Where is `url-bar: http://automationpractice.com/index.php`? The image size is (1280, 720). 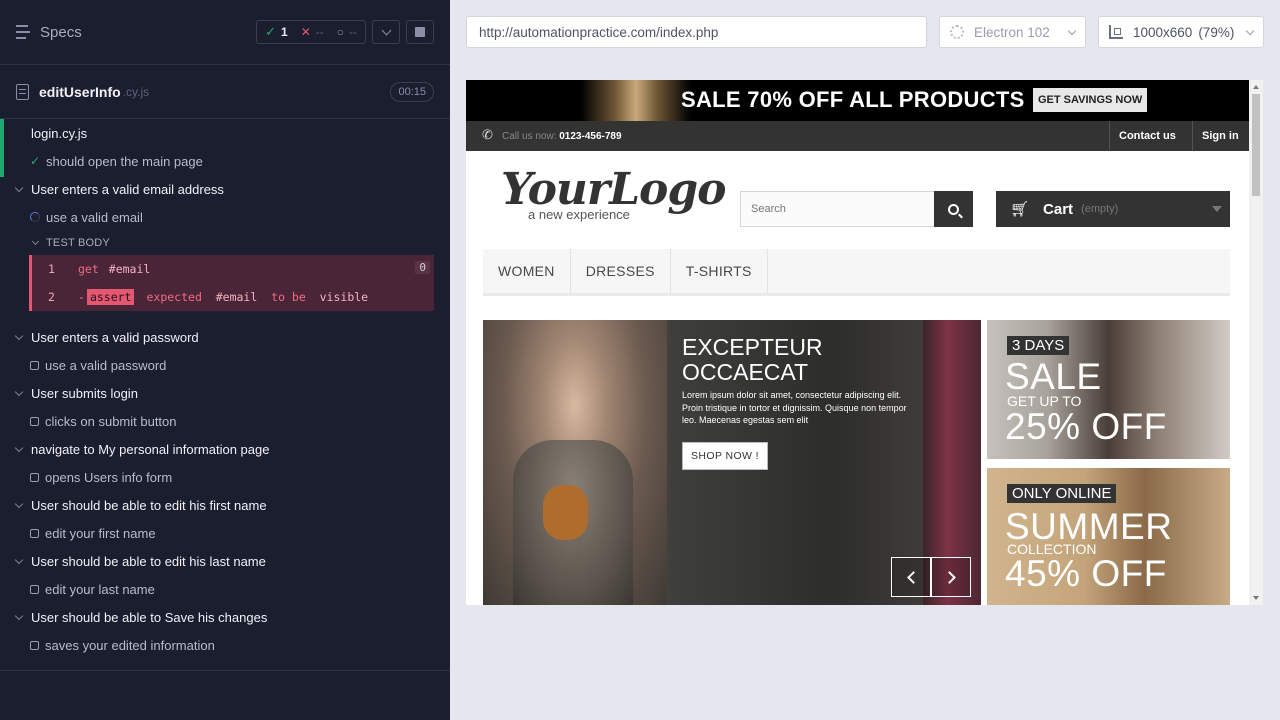
url-bar: http://automationpractice.com/index.php is located at coordinates (696, 32).